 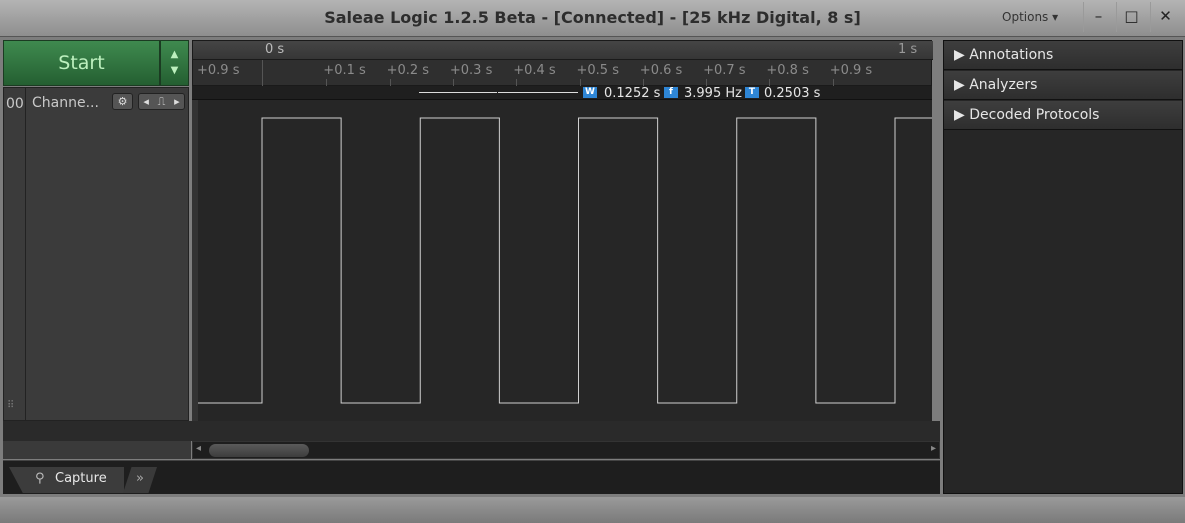 I want to click on arrow-up-icon: ▲, so click(x=174, y=54).